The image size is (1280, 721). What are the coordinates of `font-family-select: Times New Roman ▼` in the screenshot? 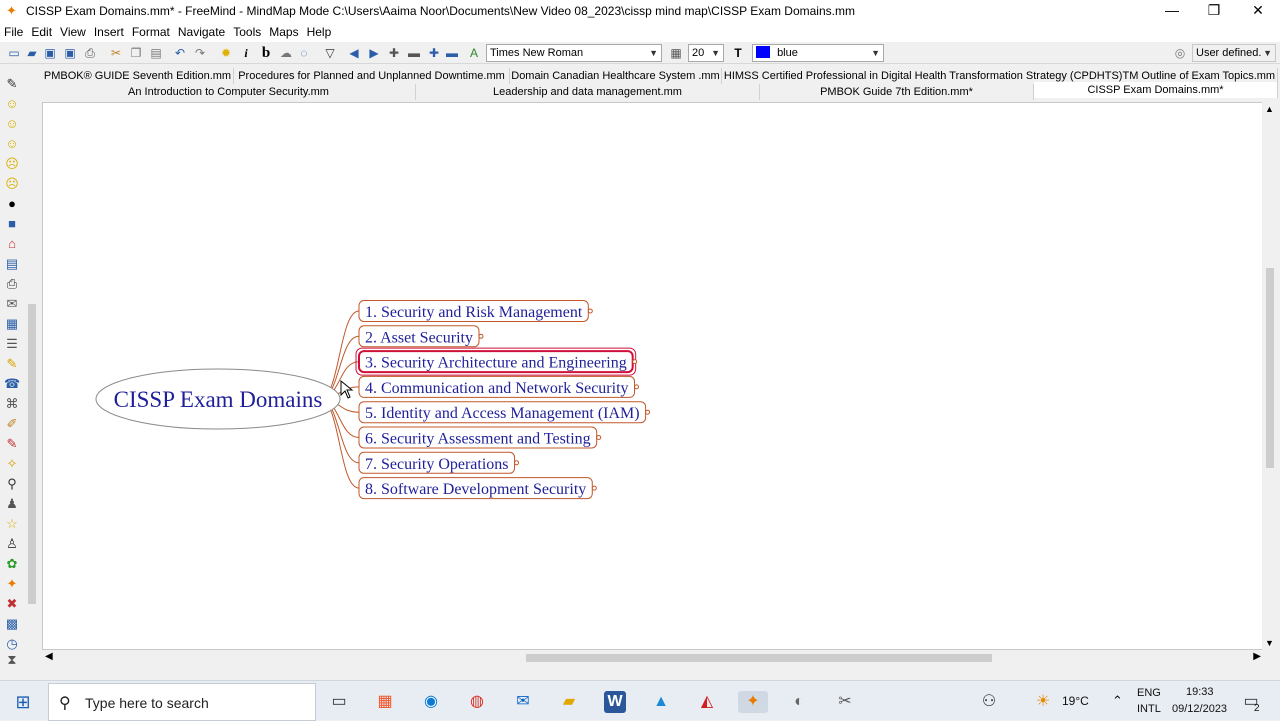 It's located at (574, 53).